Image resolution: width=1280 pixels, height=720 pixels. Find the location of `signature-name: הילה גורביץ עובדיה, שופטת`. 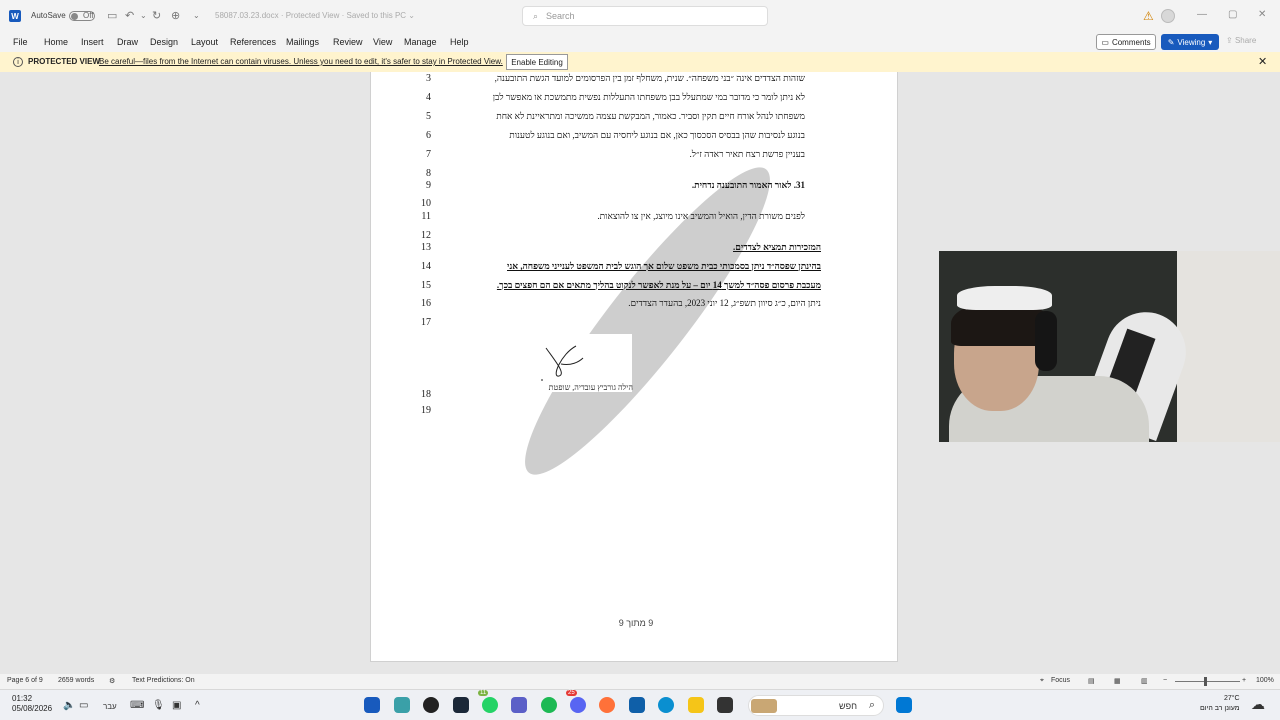

signature-name: הילה גורביץ עובדיה, שופטת is located at coordinates (590, 387).